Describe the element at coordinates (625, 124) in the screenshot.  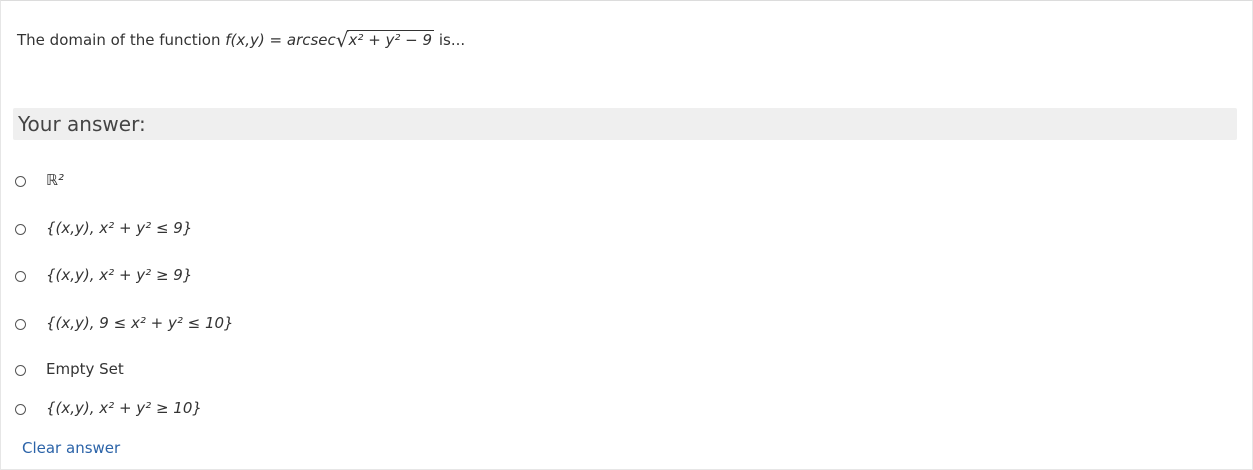
I see `answer-header: Your answer:` at that location.